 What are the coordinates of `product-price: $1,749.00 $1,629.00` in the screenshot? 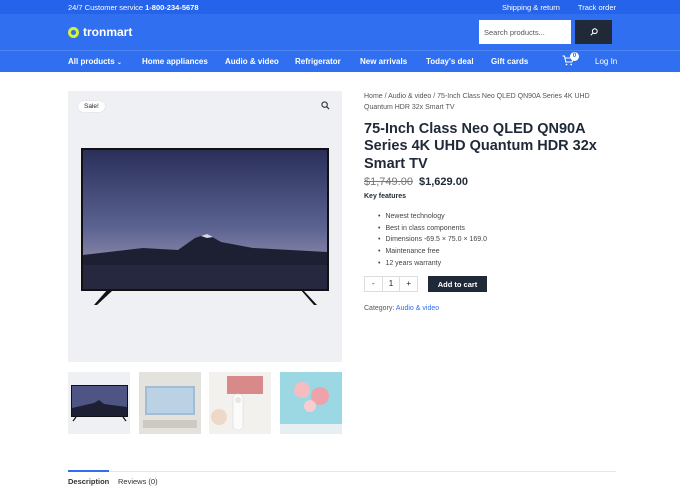 It's located at (416, 182).